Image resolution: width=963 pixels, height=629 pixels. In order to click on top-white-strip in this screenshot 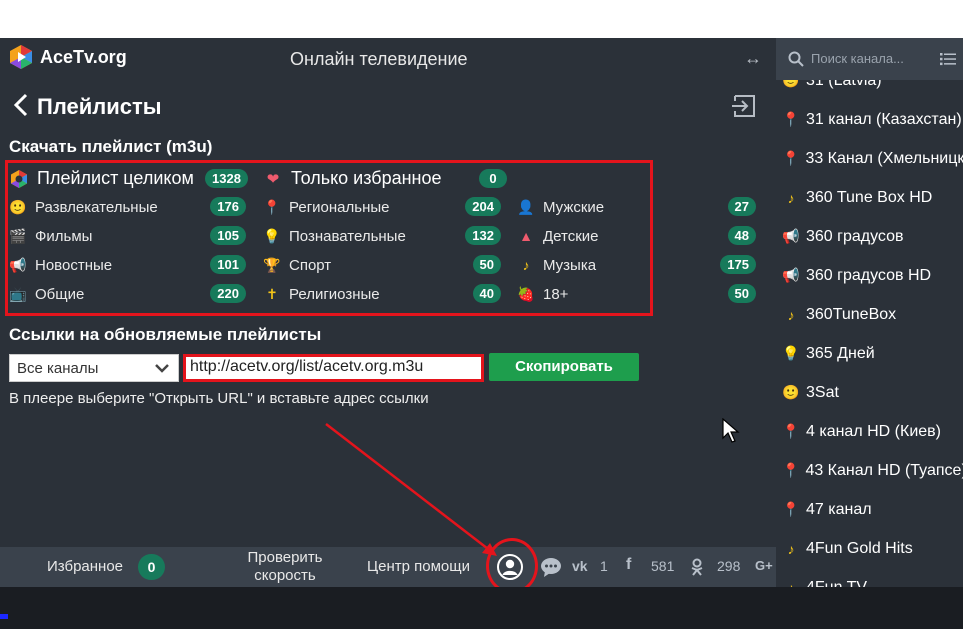, I will do `click(481, 19)`.